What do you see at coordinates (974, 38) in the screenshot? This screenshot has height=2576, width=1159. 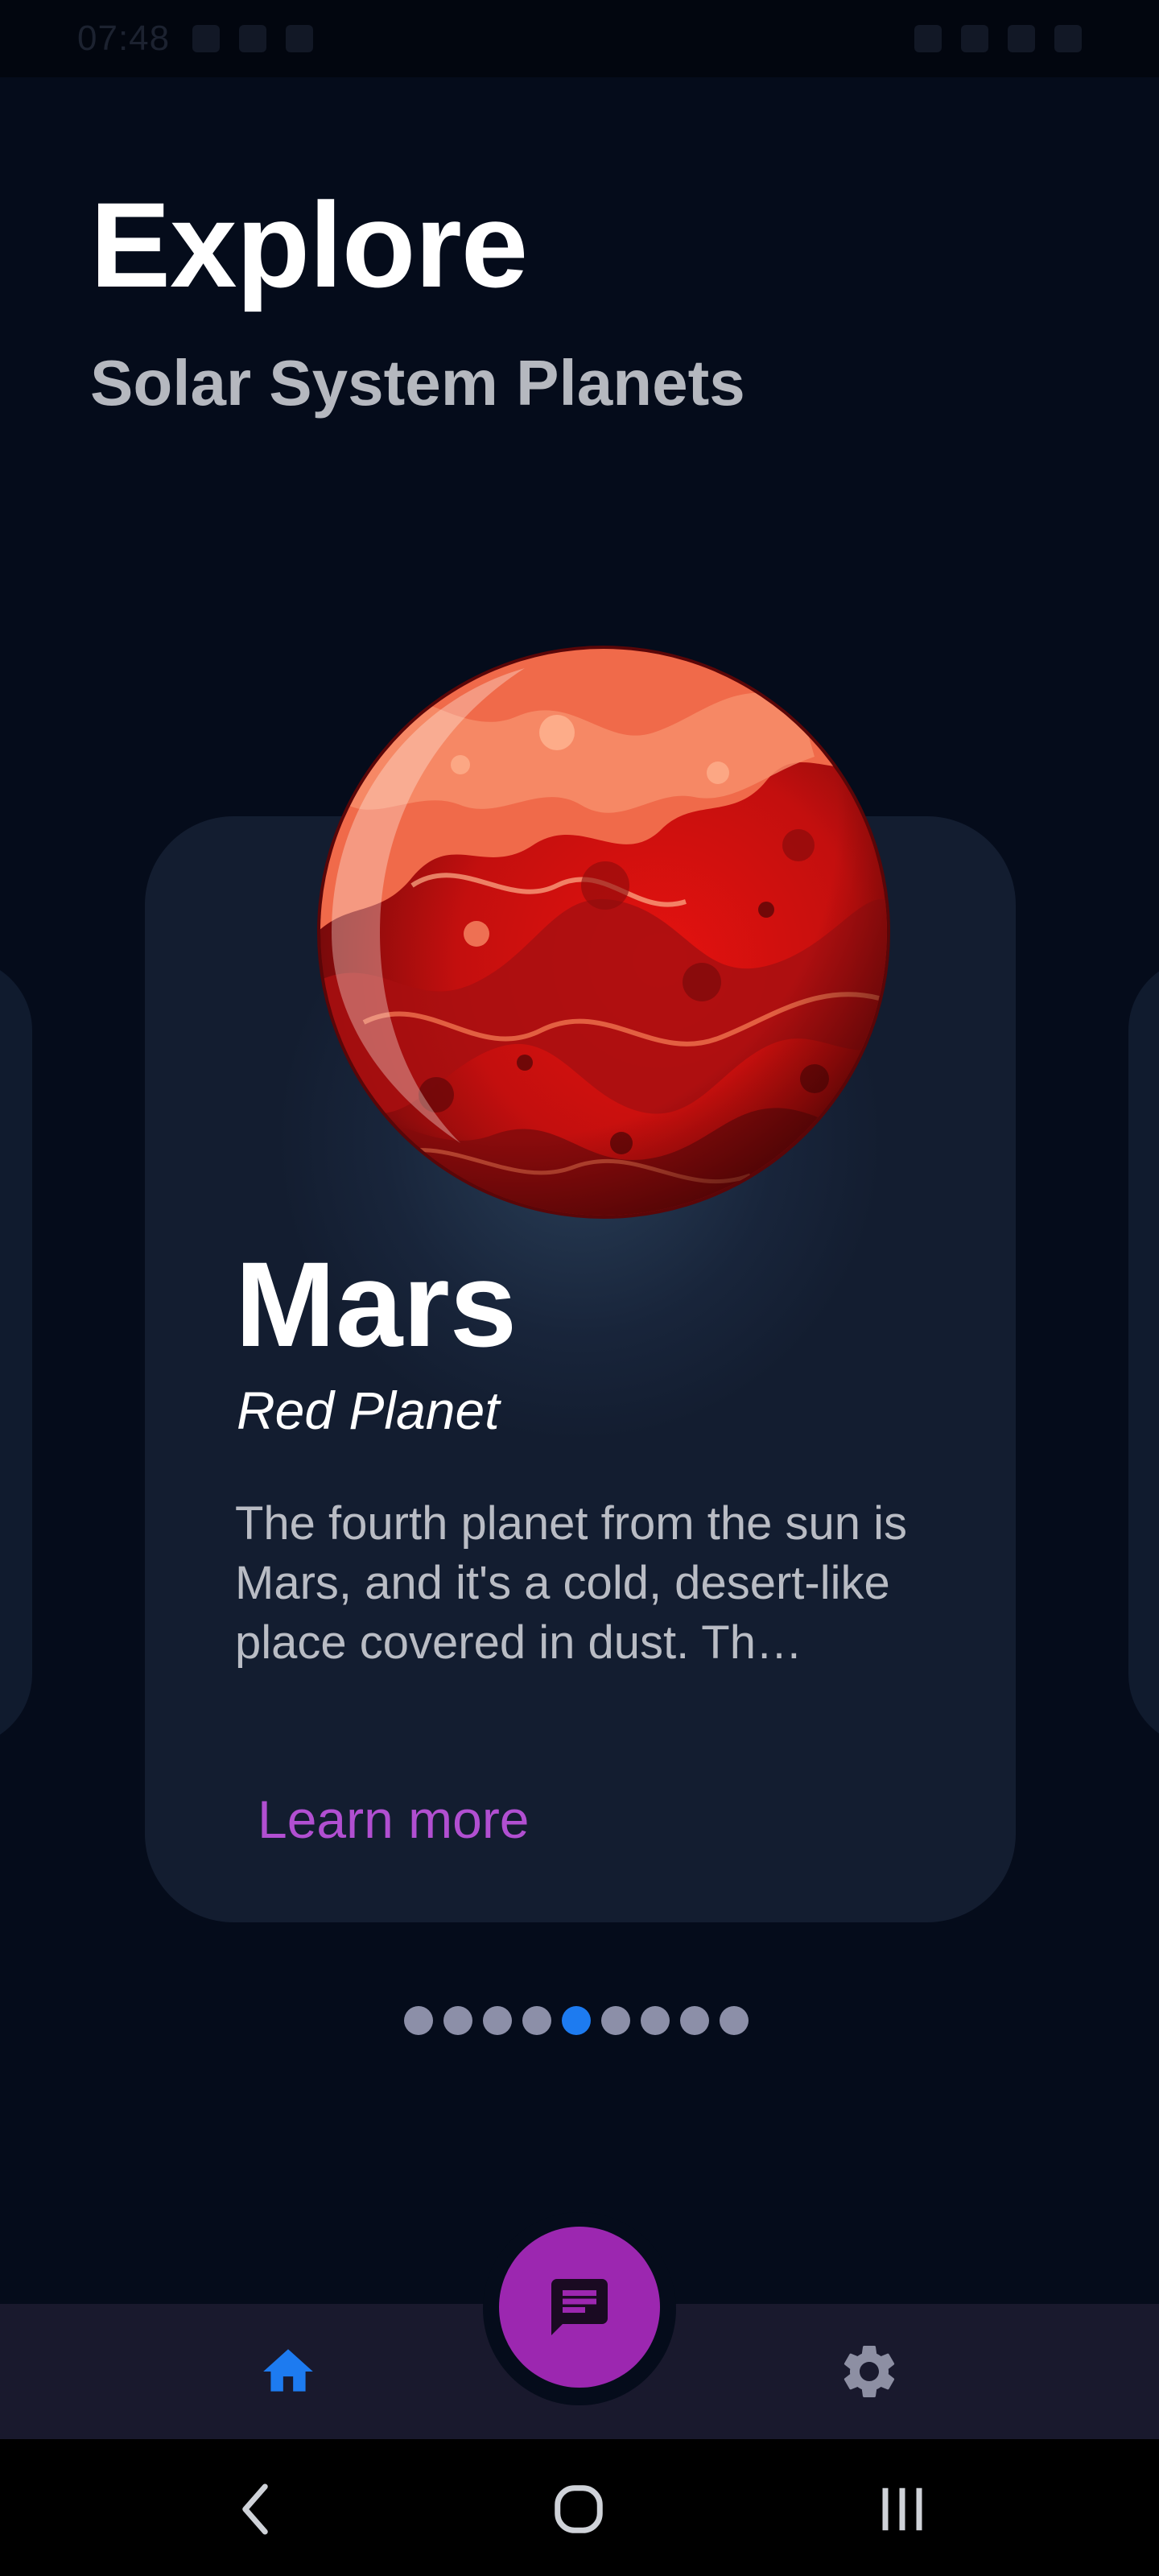 I see `wifi-icon` at bounding box center [974, 38].